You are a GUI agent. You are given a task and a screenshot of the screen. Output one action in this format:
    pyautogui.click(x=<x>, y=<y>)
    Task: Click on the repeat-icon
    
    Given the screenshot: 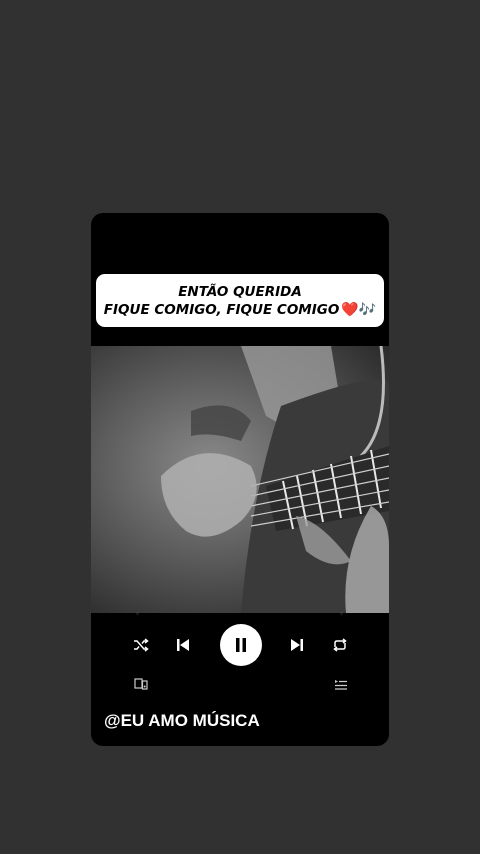 What is the action you would take?
    pyautogui.click(x=340, y=645)
    